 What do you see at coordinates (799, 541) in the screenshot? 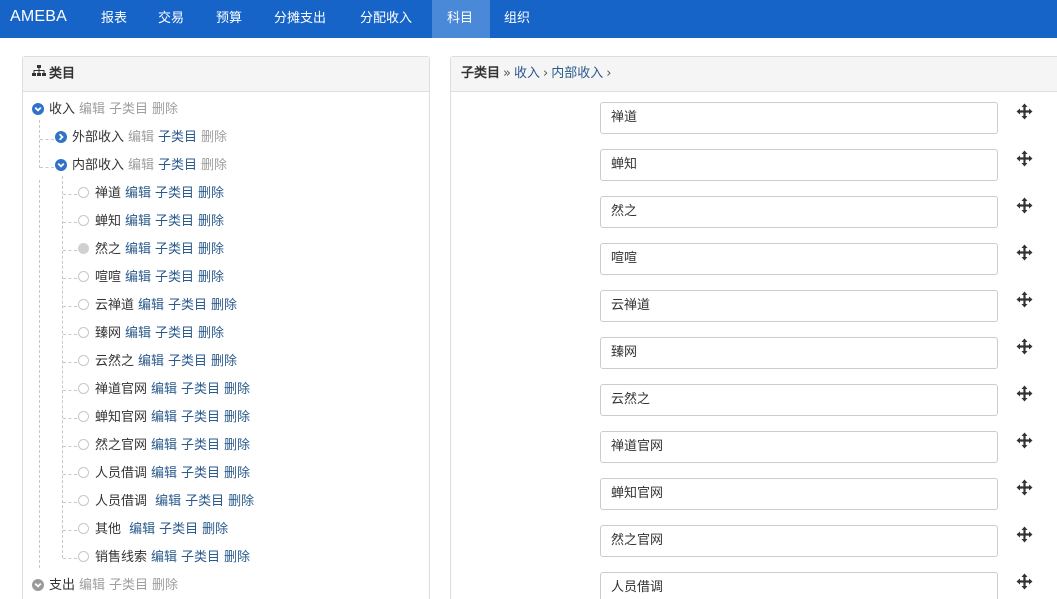
I see `subcategory-name-input: 然之官网` at bounding box center [799, 541].